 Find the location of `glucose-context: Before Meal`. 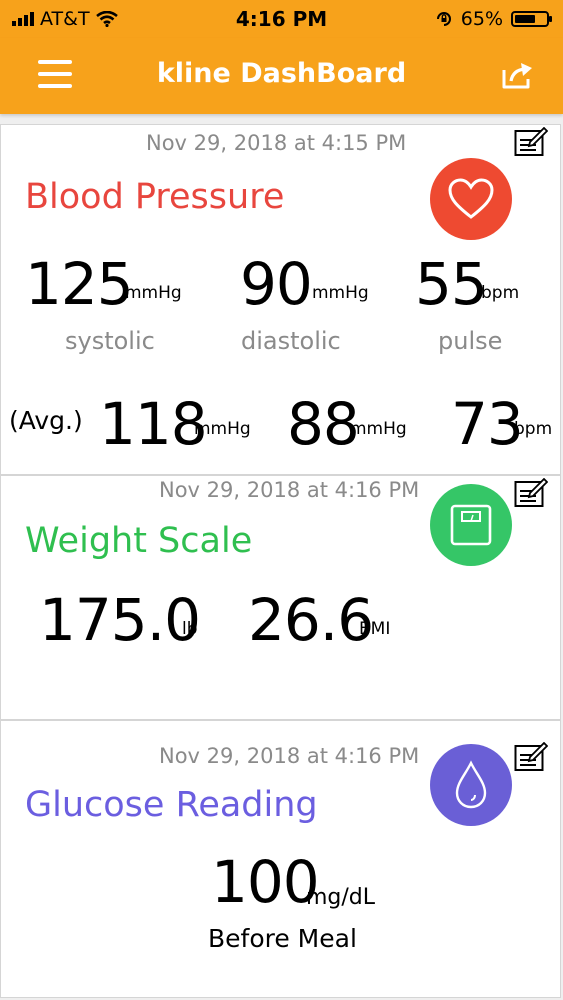

glucose-context: Before Meal is located at coordinates (282, 938).